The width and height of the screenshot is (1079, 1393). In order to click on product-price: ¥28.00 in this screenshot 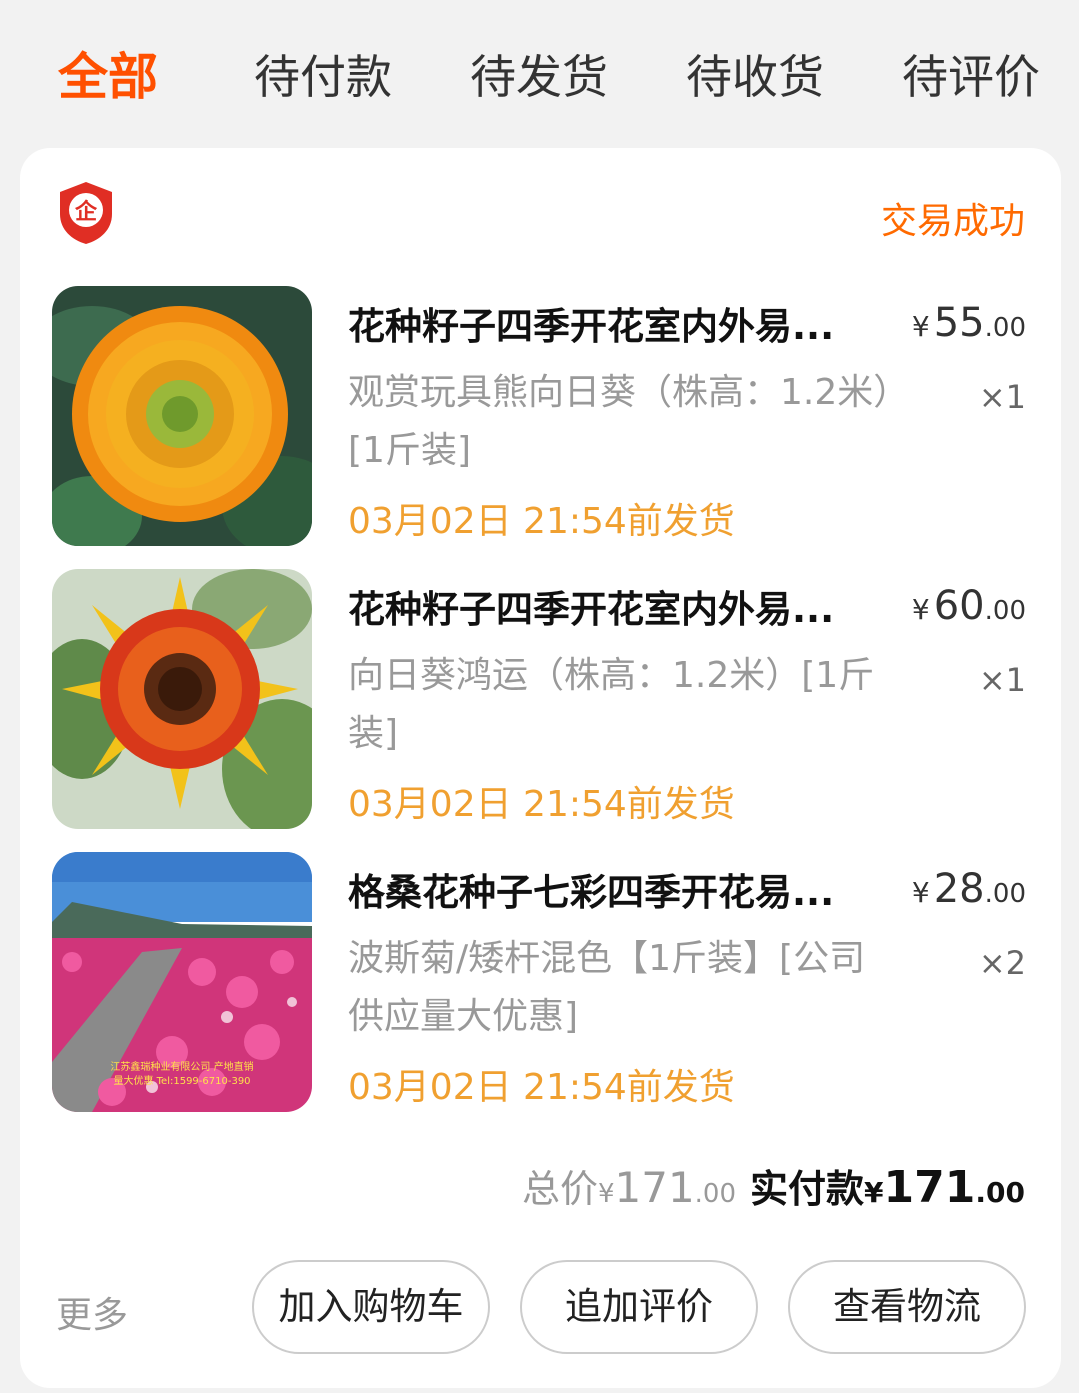, I will do `click(968, 889)`.